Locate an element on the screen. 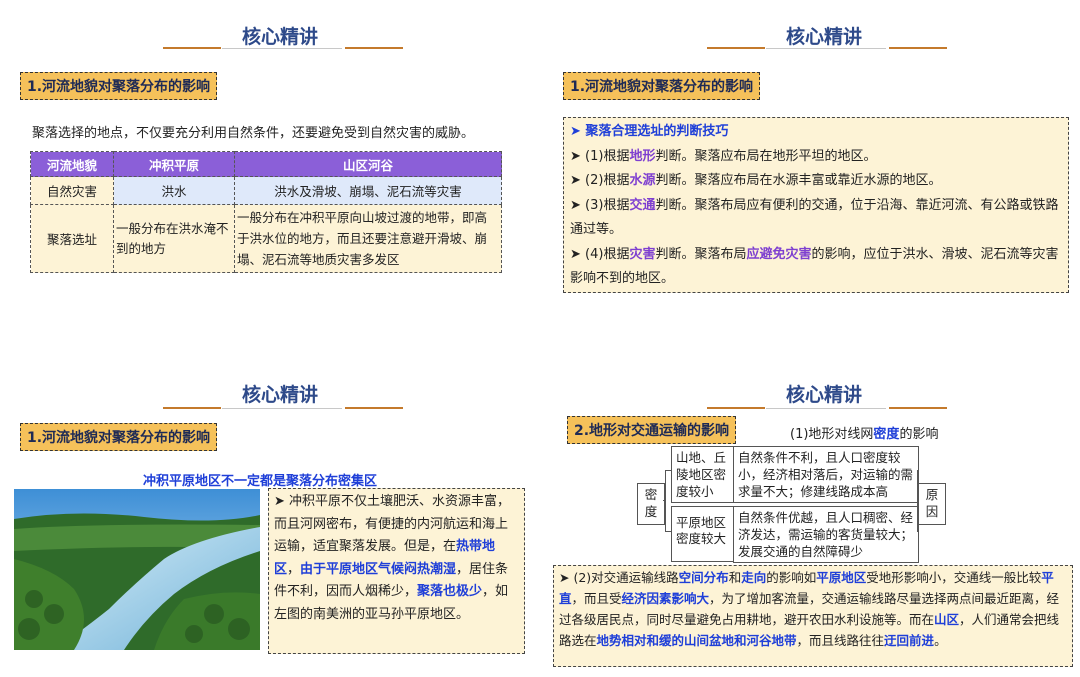 This screenshot has height=677, width=1080. mountain-density-box: 山地、丘陵地区密度较小 is located at coordinates (705, 474).